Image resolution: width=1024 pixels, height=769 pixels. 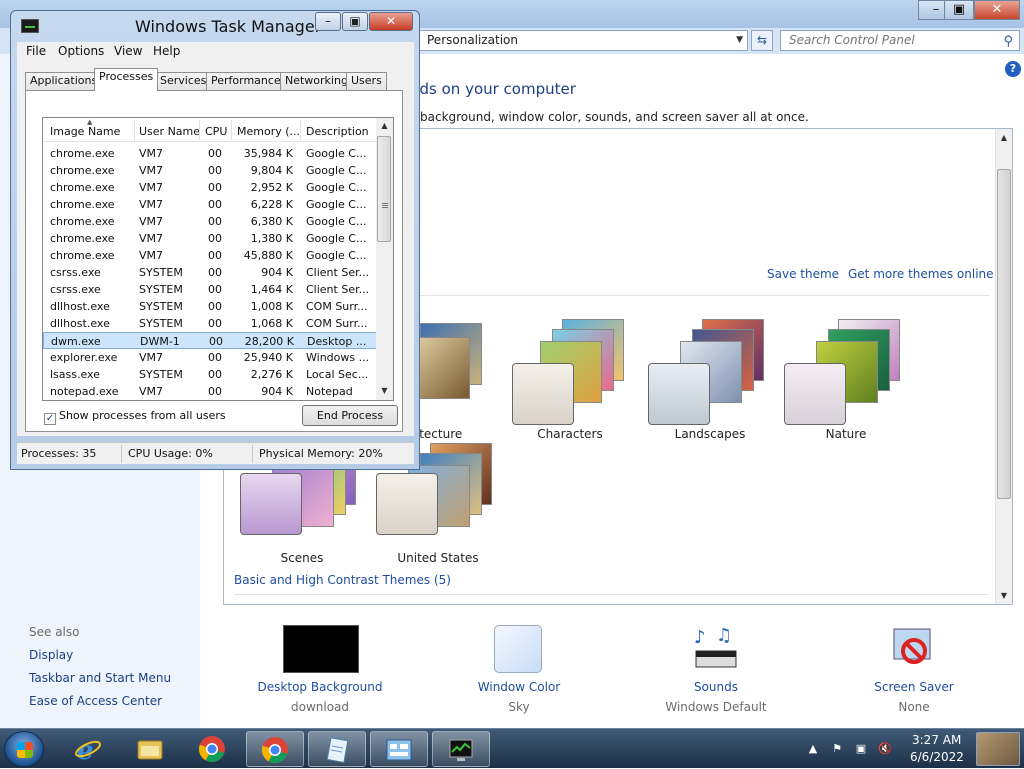 What do you see at coordinates (813, 749) in the screenshot?
I see `show-hidden-icons-icon: ▲` at bounding box center [813, 749].